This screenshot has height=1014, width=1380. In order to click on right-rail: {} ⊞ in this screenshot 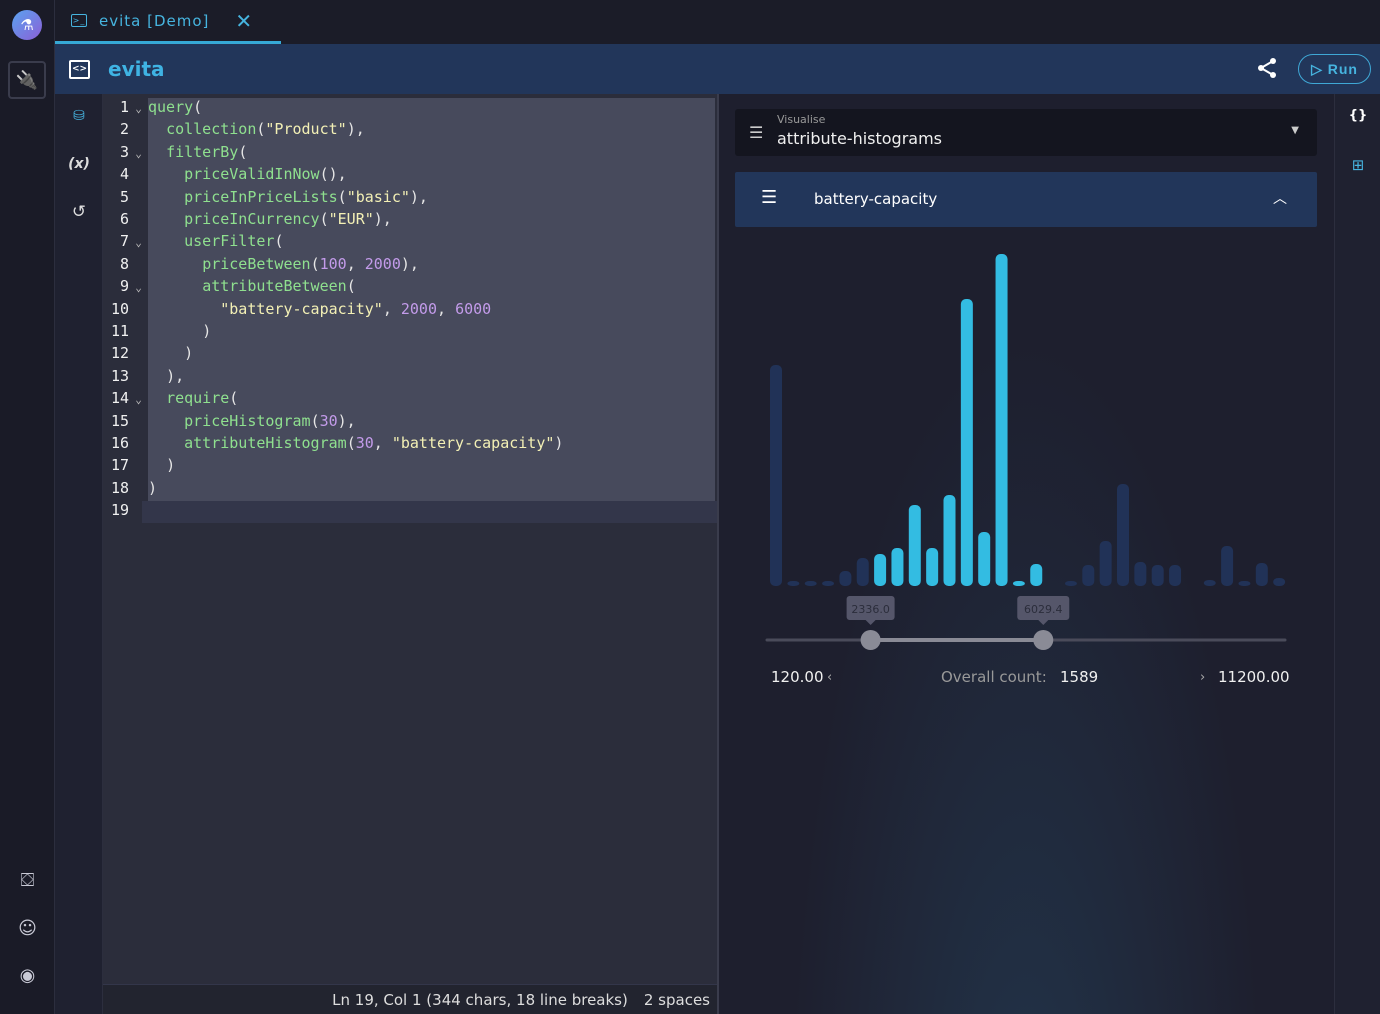, I will do `click(1357, 554)`.